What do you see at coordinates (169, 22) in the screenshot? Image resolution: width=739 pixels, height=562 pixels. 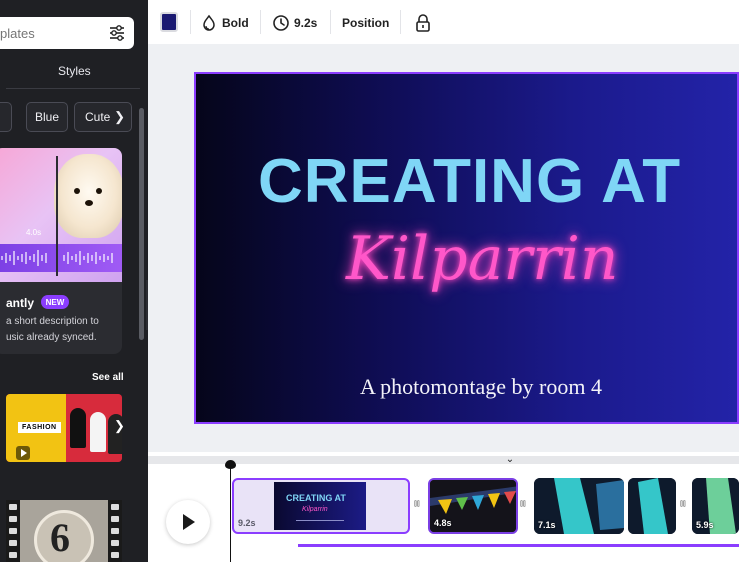 I see `color-swatch` at bounding box center [169, 22].